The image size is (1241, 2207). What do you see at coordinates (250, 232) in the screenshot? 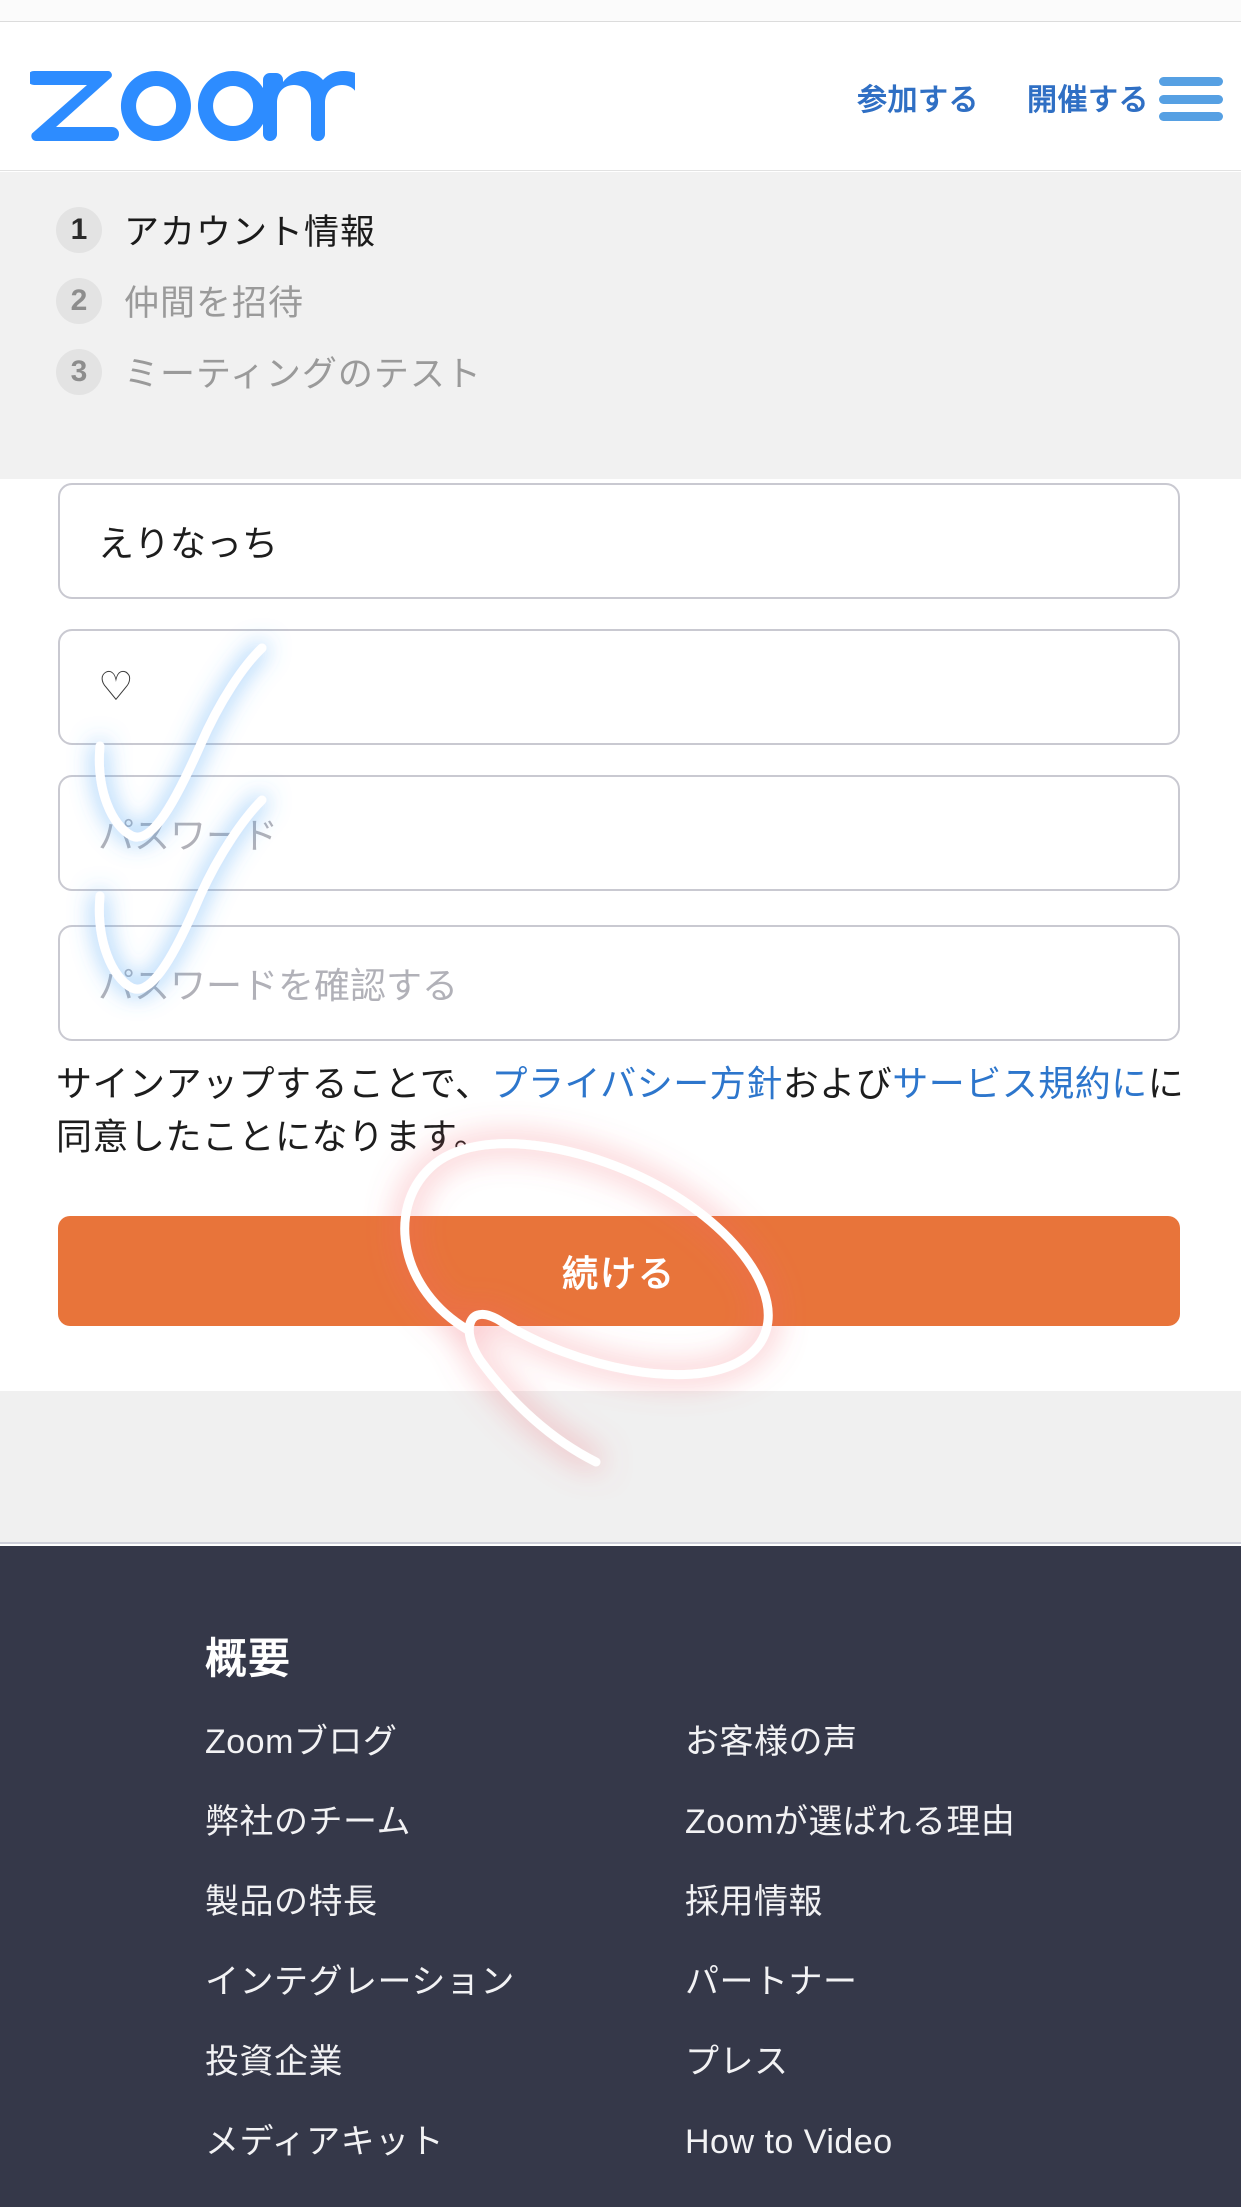
I see `step-label-1: アカウント情報` at bounding box center [250, 232].